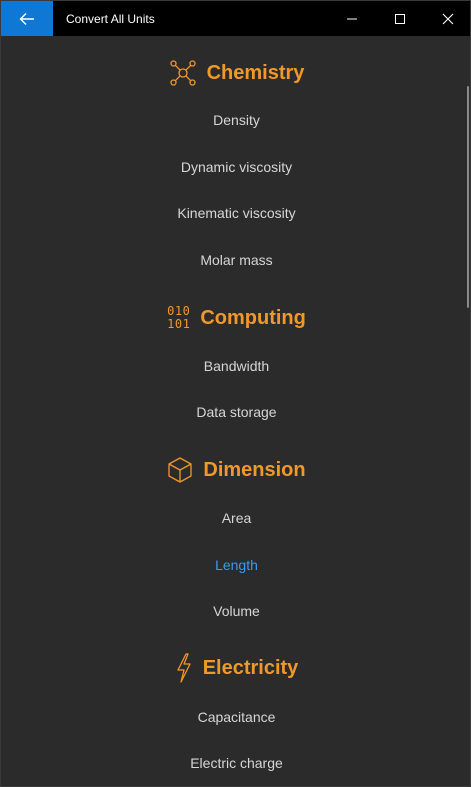  I want to click on list-item-kinematic-viscosity: Kinematic viscosity, so click(235, 213).